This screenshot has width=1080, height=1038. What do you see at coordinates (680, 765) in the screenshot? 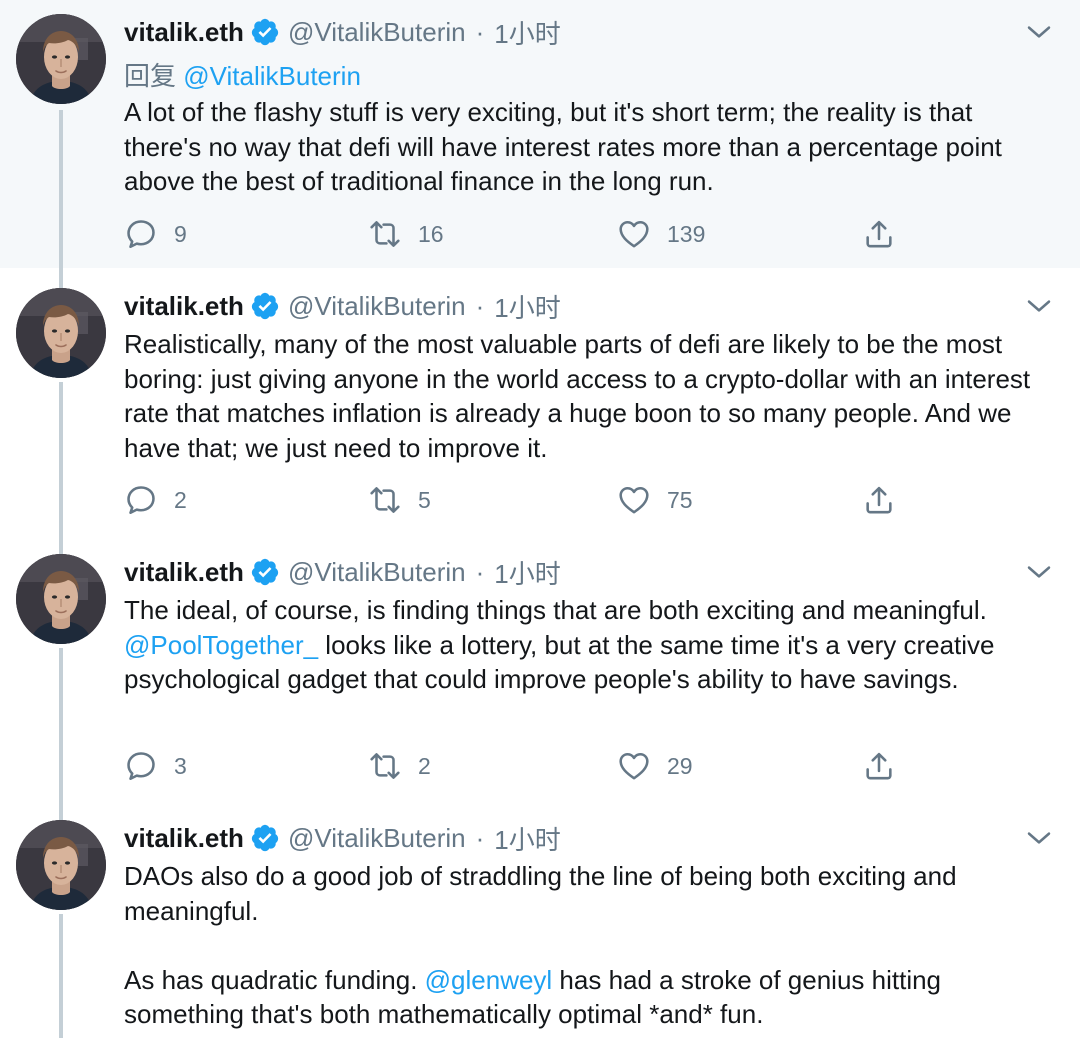
I see `like-count: 29` at bounding box center [680, 765].